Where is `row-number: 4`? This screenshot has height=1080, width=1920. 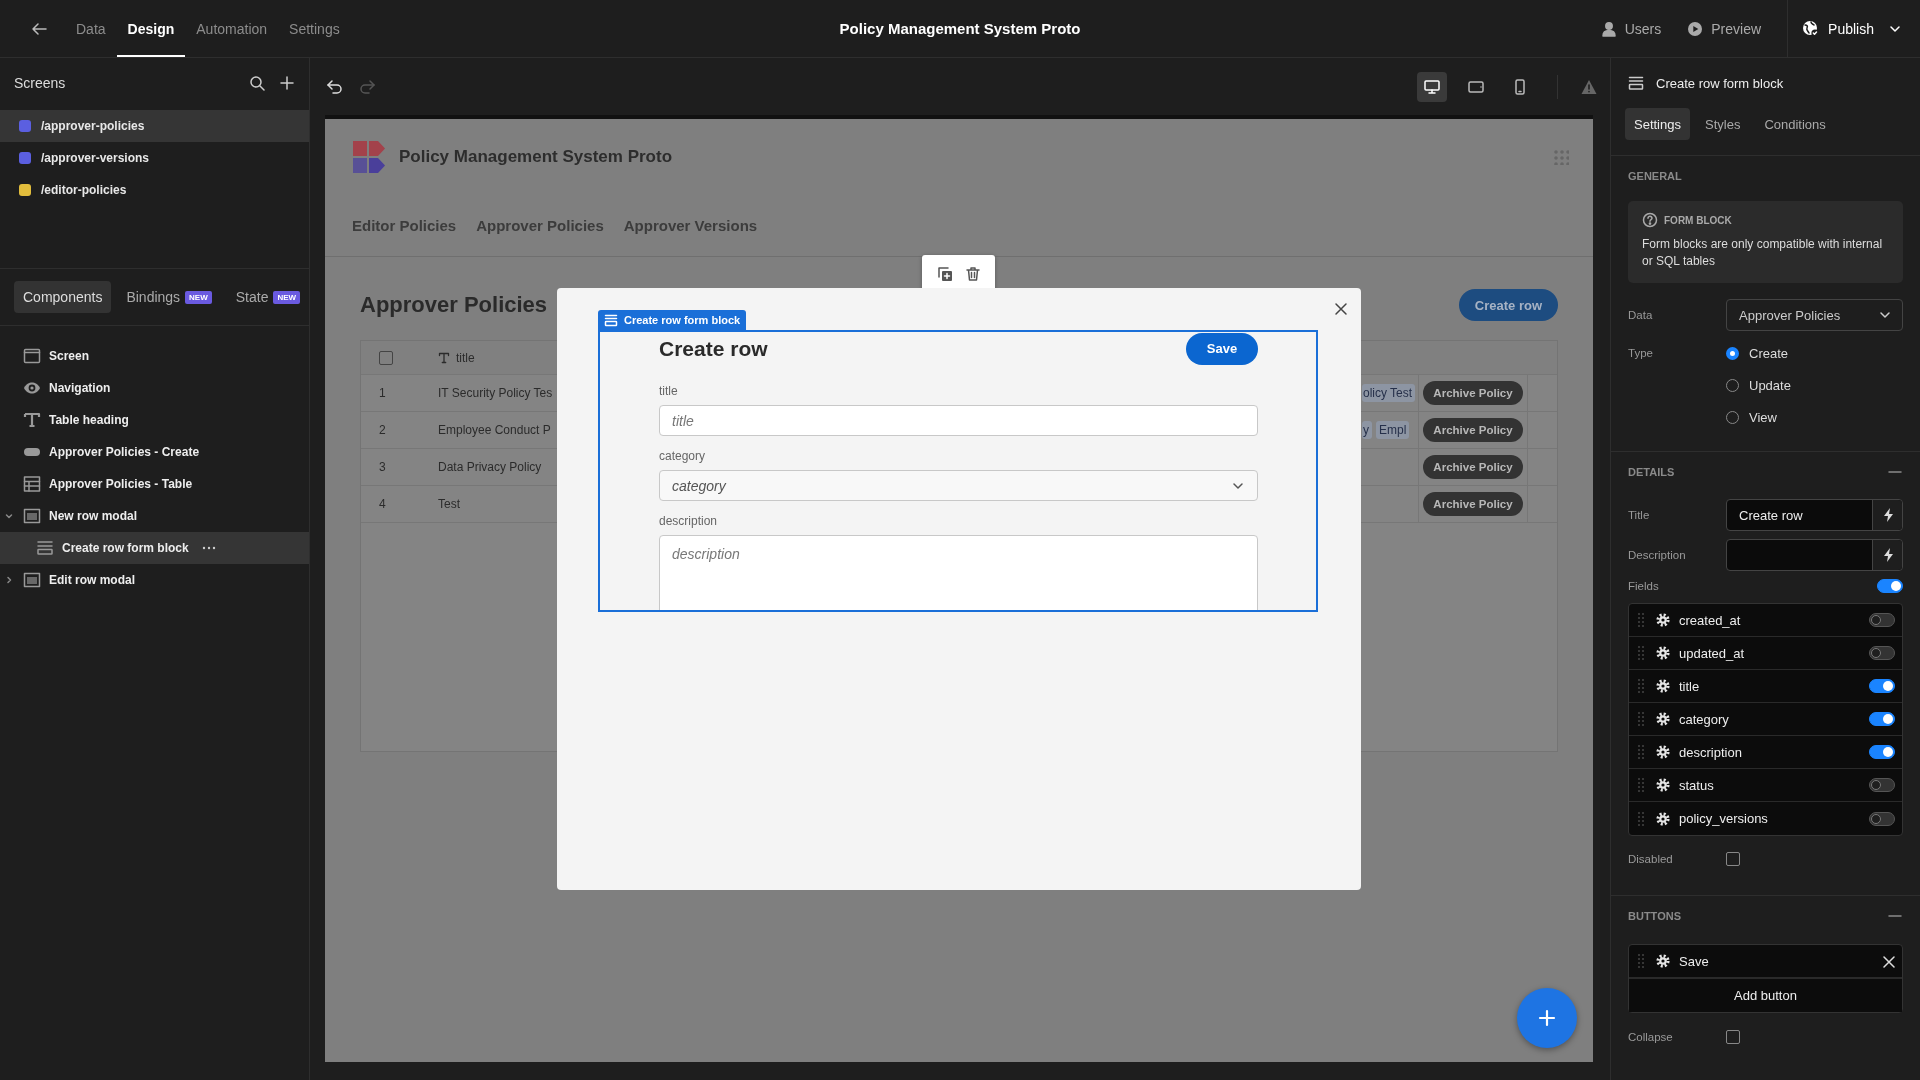 row-number: 4 is located at coordinates (382, 504).